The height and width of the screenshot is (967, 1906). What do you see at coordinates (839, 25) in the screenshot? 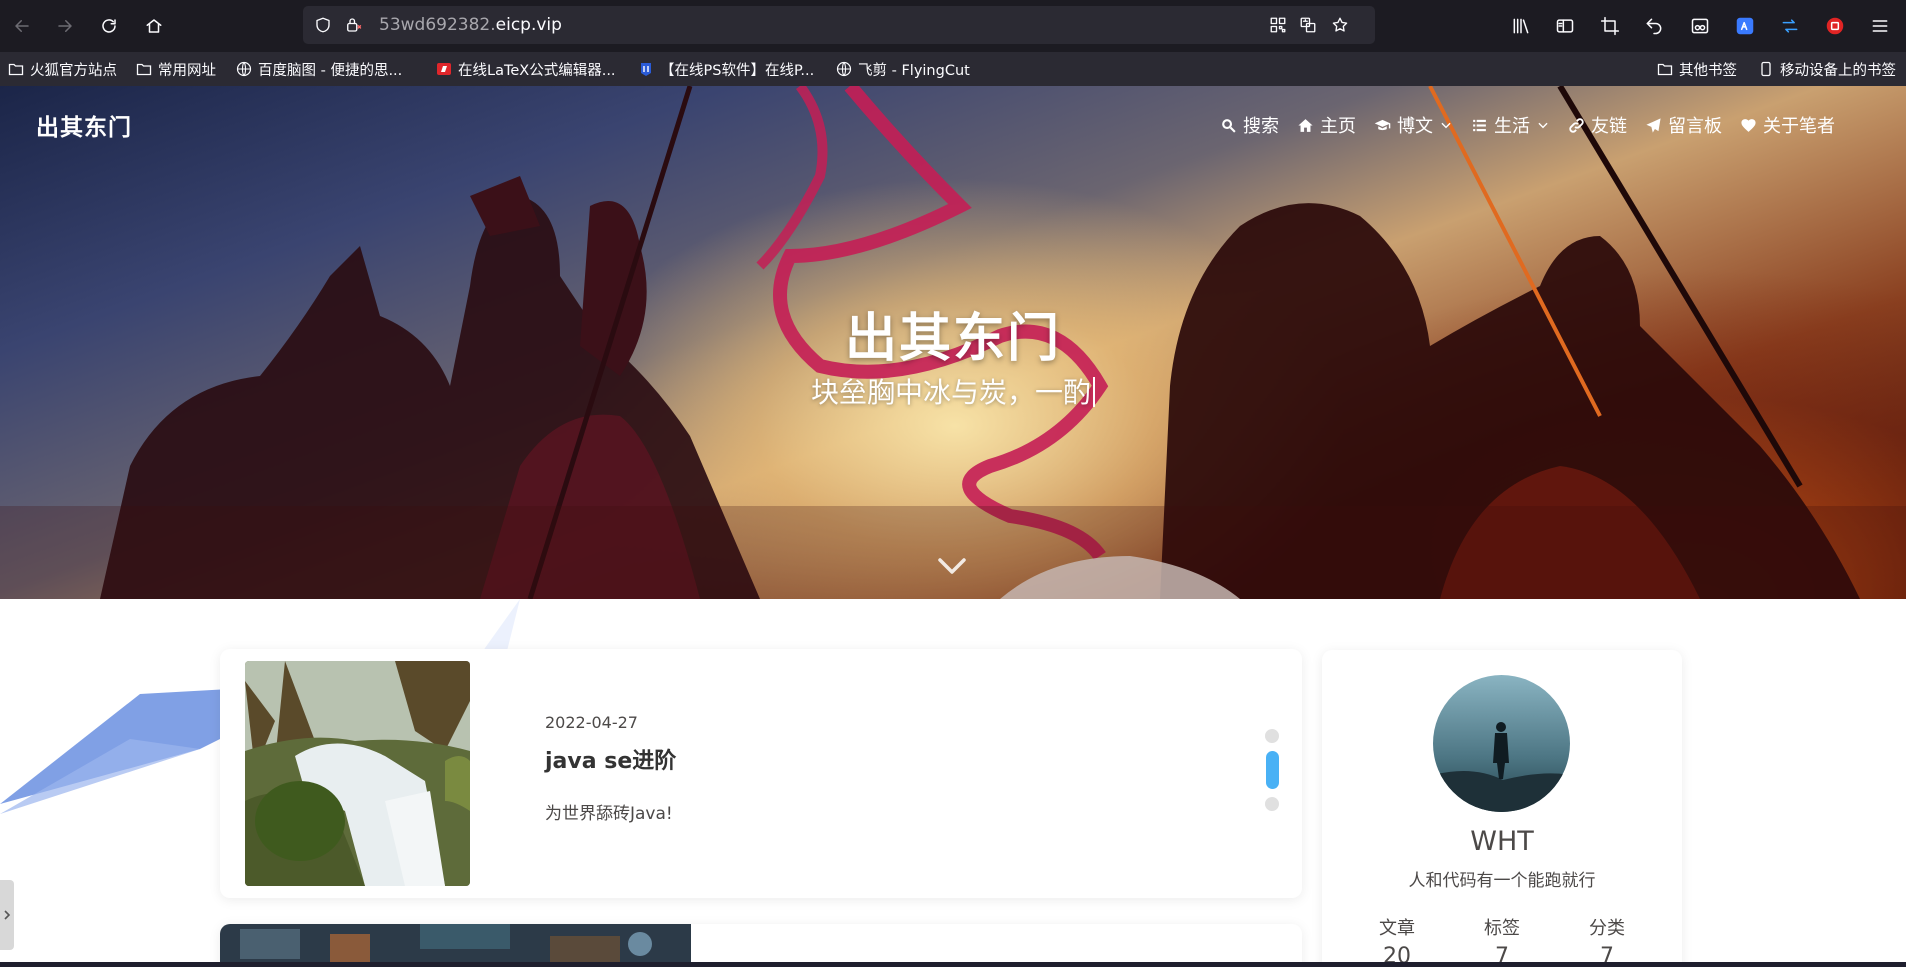
I see `url-bar: 53wd692382.eicp.vip` at bounding box center [839, 25].